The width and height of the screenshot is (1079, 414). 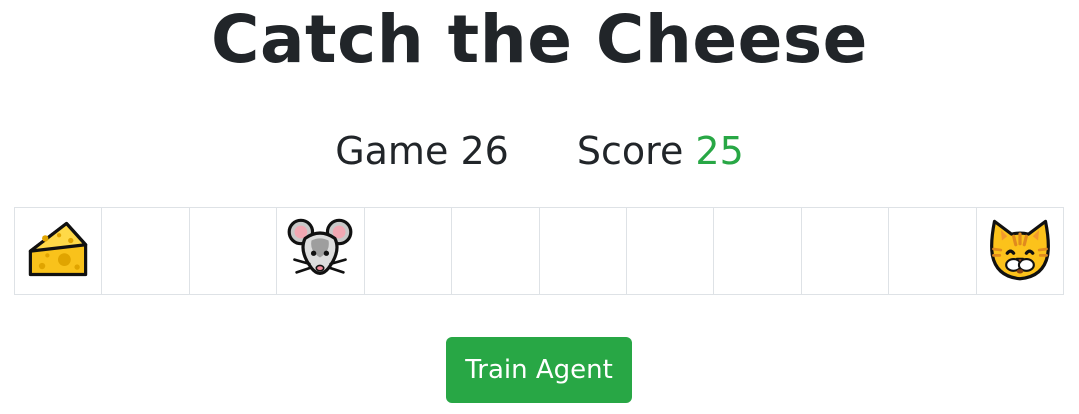 I want to click on score-value: 25, so click(x=719, y=151).